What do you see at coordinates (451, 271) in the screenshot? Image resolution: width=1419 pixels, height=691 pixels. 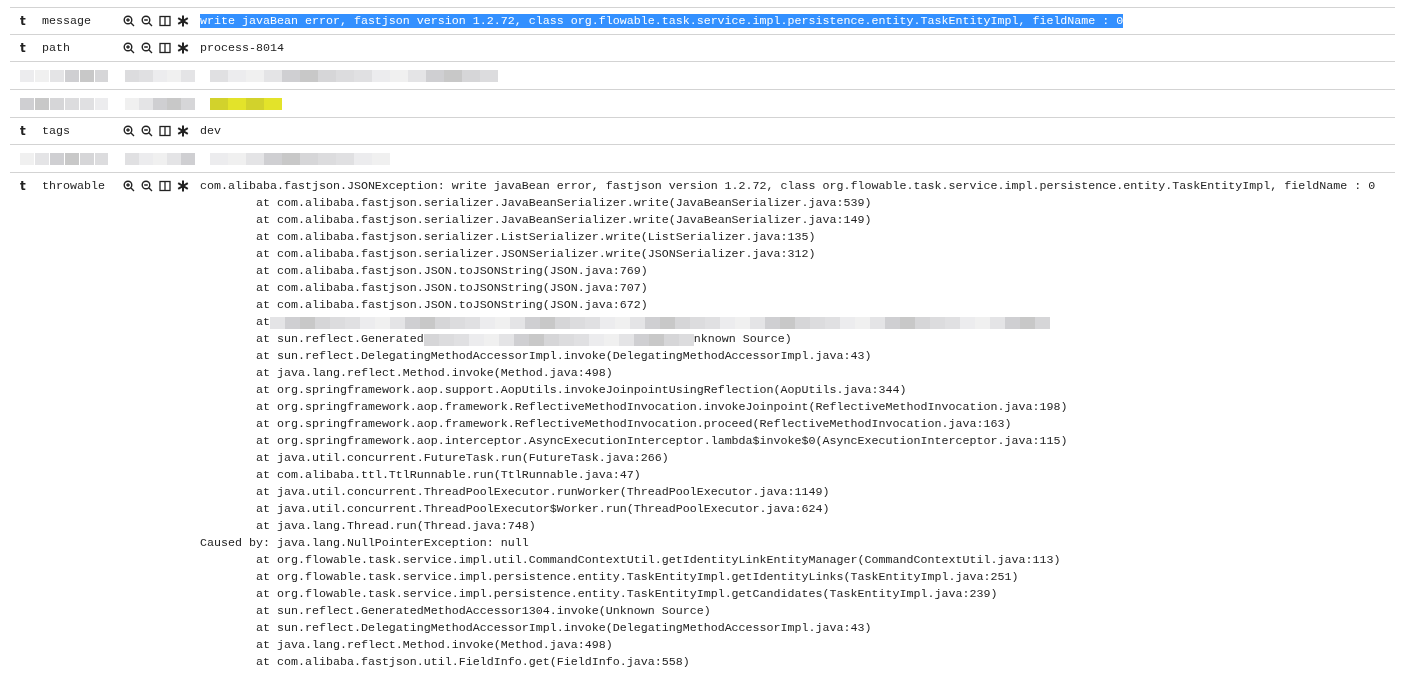 I see `stack-trace-line: at com.alibaba.fastjson.JSON.toJSONString(JSON.java:769)` at bounding box center [451, 271].